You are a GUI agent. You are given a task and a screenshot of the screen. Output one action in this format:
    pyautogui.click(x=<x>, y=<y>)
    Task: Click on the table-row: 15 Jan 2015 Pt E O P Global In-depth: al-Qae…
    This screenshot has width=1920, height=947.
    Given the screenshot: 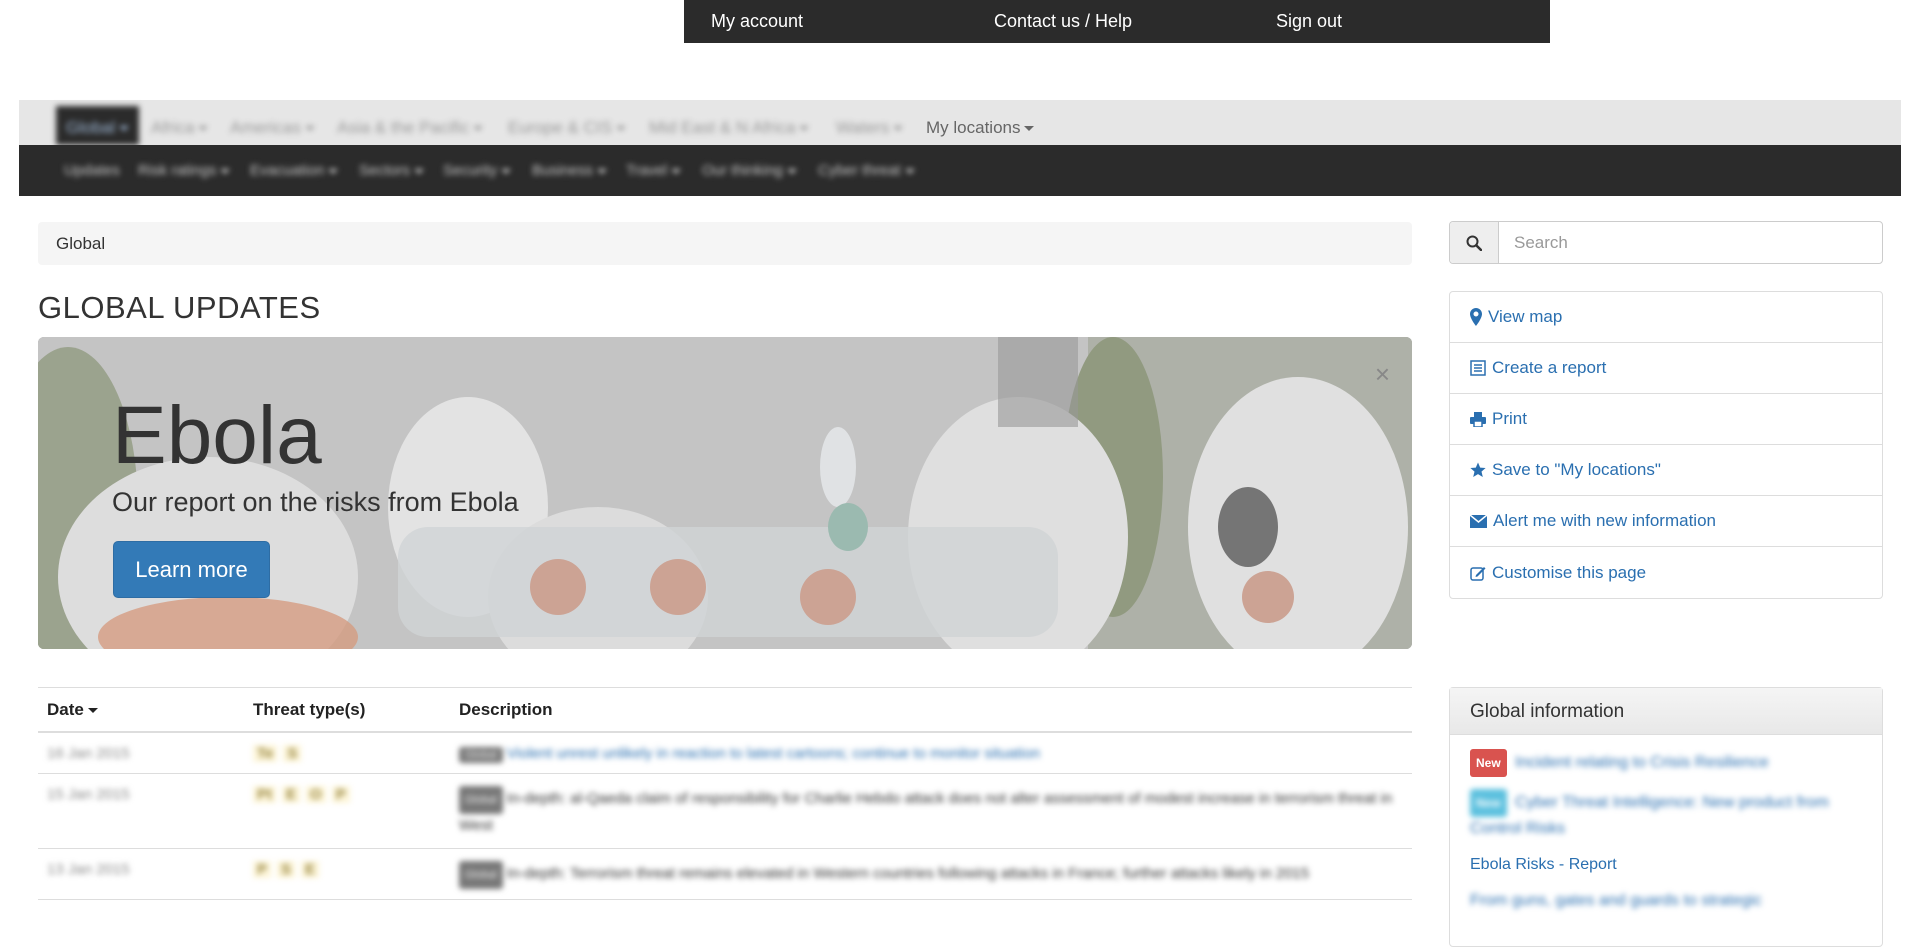 What is the action you would take?
    pyautogui.click(x=725, y=811)
    